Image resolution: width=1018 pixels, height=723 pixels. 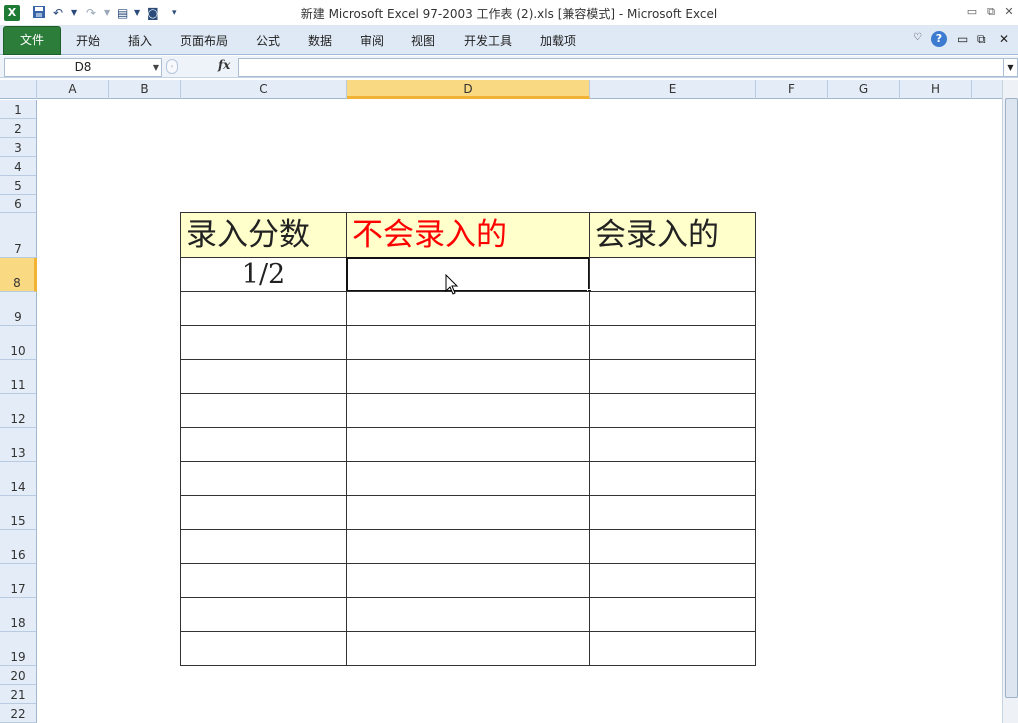 I want to click on row-header-21: 21, so click(x=18, y=694).